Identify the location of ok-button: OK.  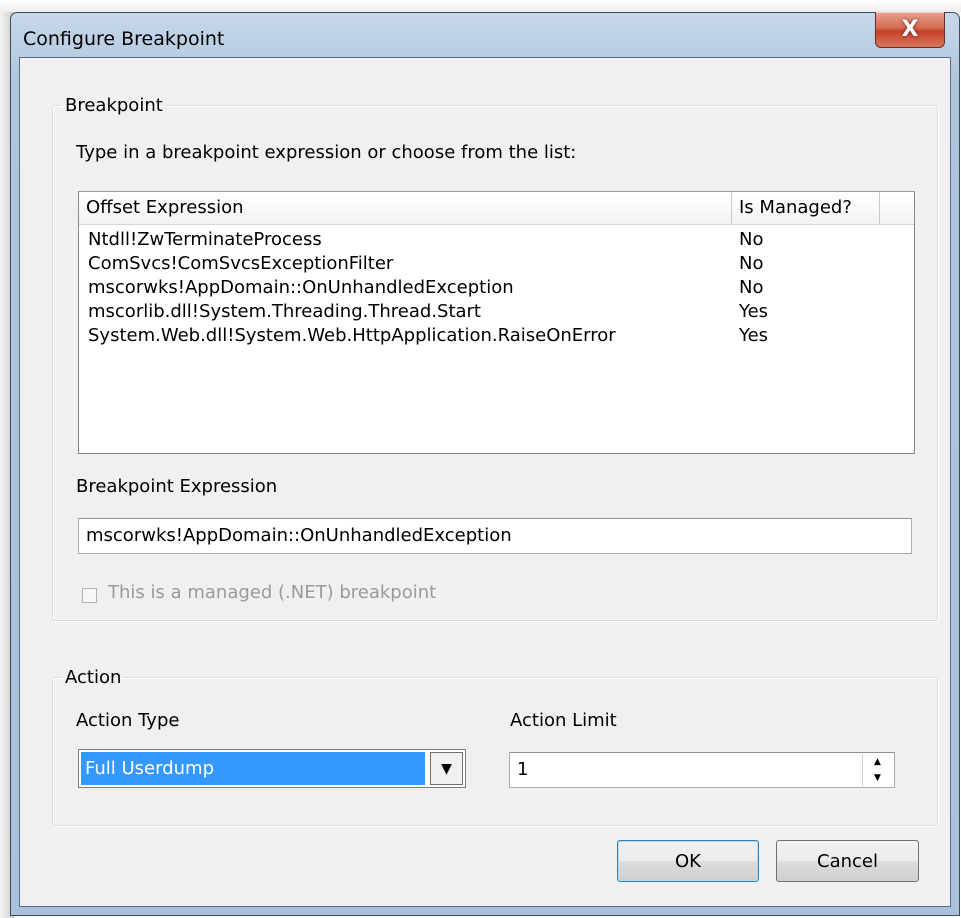
(688, 861).